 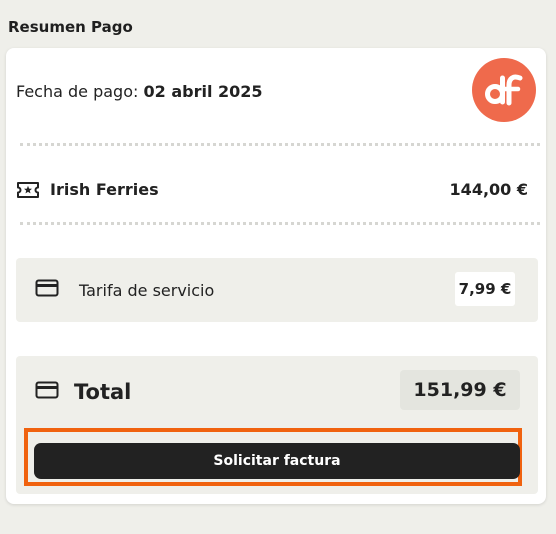 I want to click on section-title: Resumen Pago, so click(x=70, y=27).